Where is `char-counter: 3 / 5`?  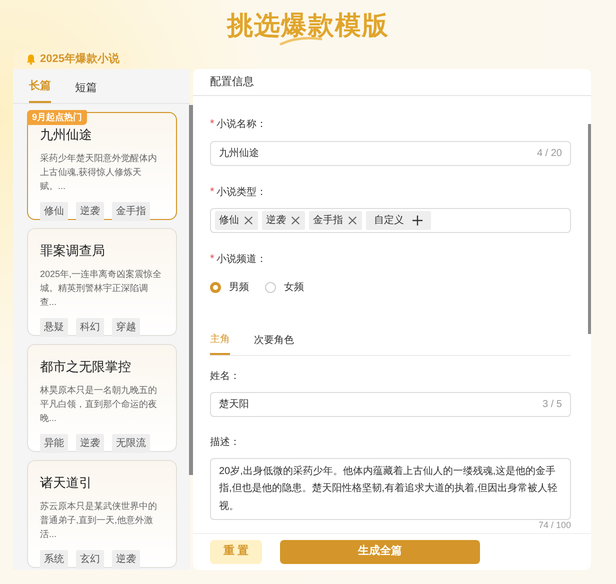 char-counter: 3 / 5 is located at coordinates (552, 405).